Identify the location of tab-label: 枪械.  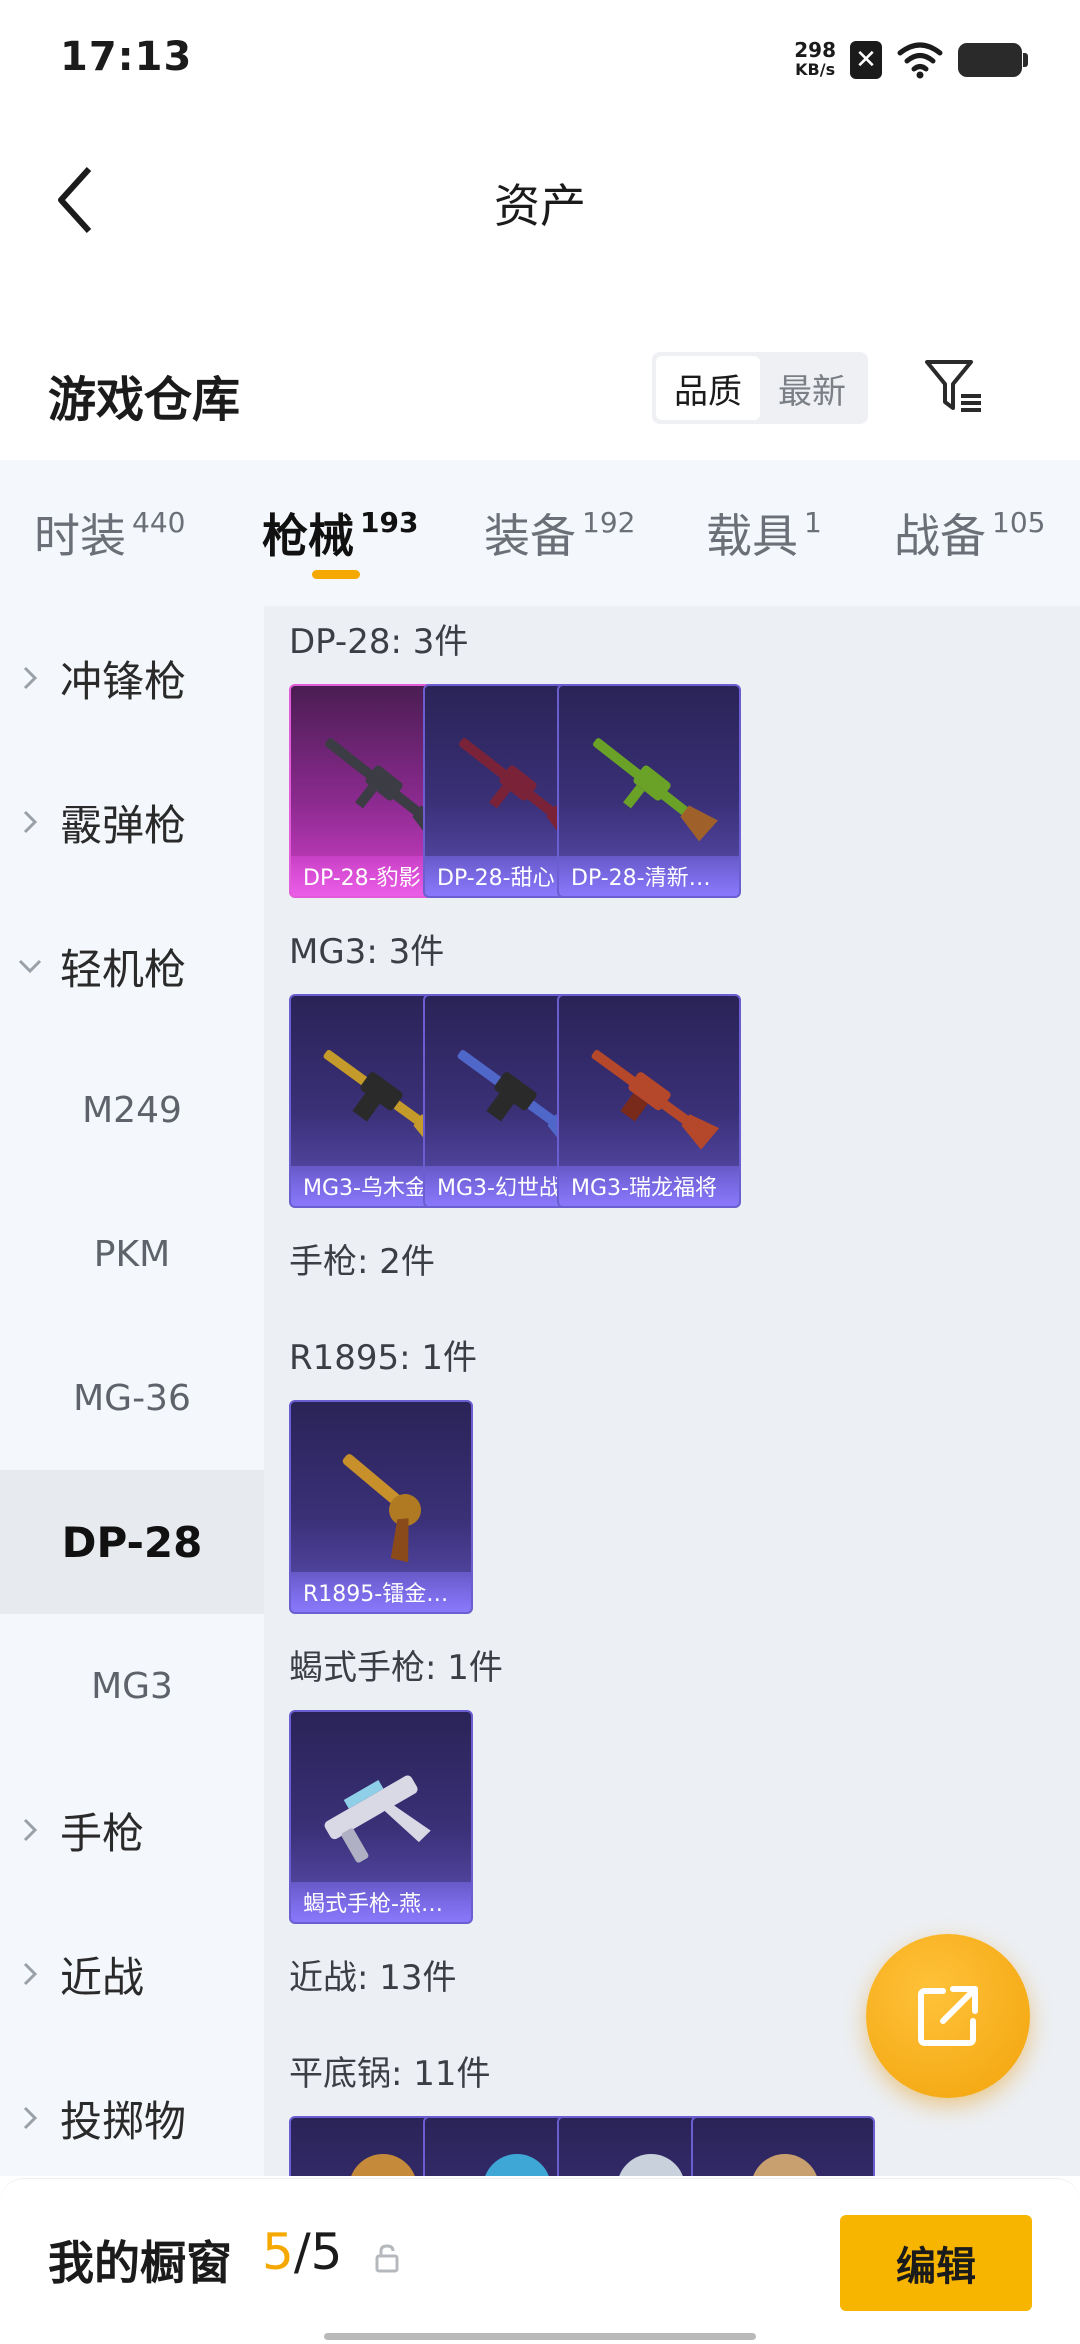
(308, 536).